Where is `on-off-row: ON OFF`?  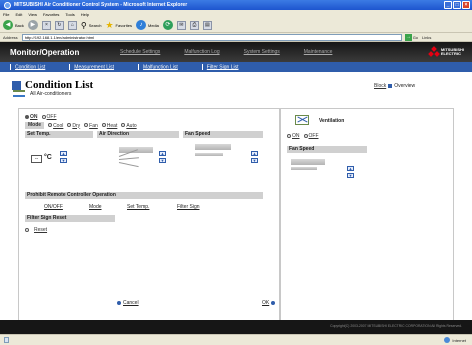 on-off-row: ON OFF is located at coordinates (41, 117).